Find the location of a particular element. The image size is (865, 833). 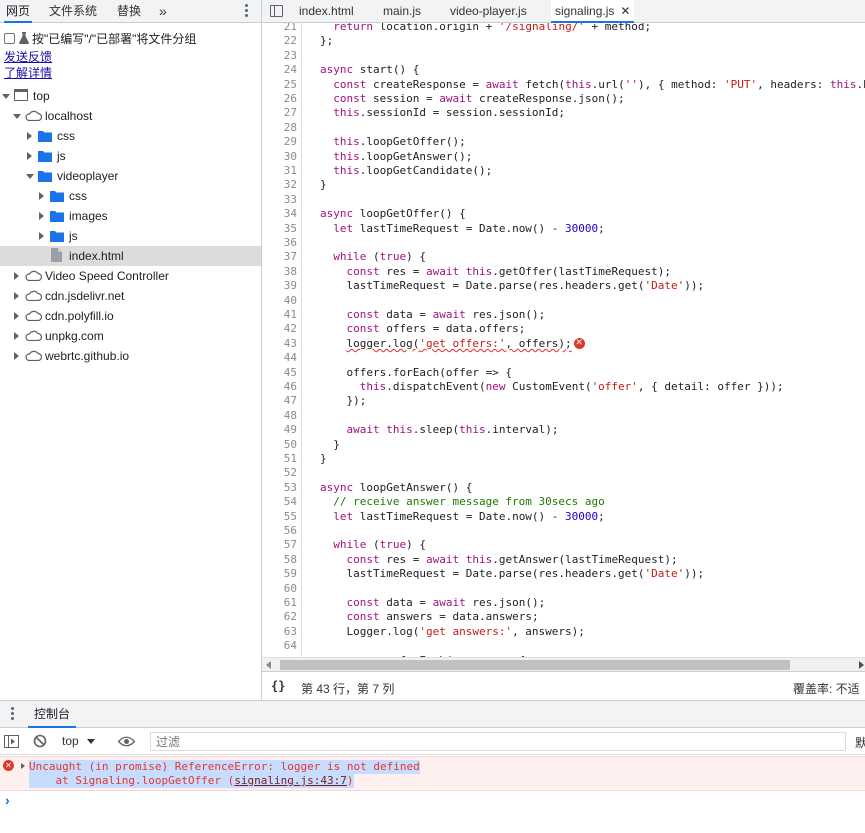

line-number: 37 is located at coordinates (290, 257).